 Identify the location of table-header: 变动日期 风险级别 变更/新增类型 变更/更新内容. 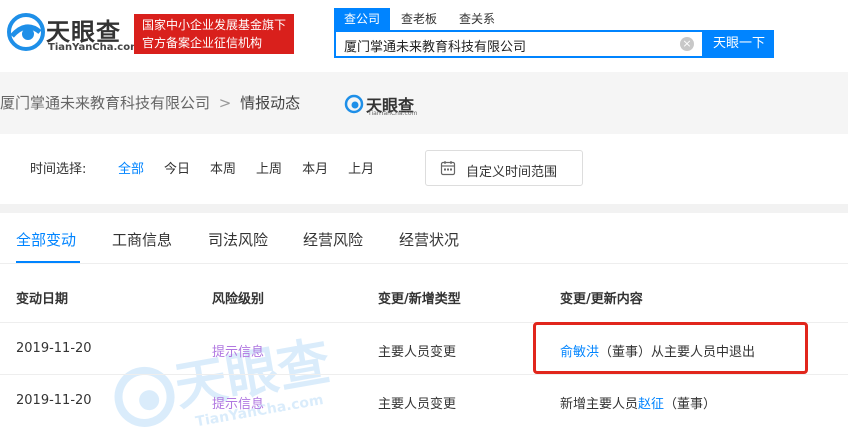
(424, 297).